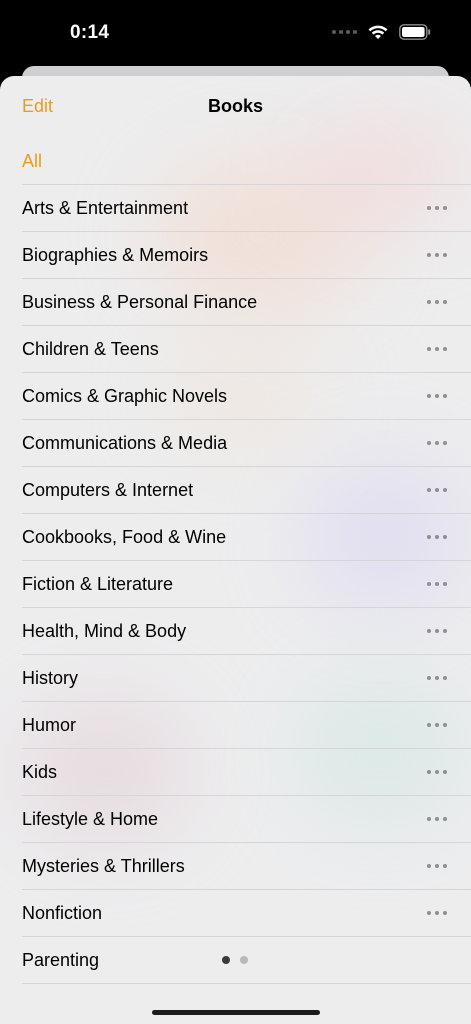 Image resolution: width=471 pixels, height=1024 pixels. What do you see at coordinates (40, 771) in the screenshot?
I see `category-label: Kids` at bounding box center [40, 771].